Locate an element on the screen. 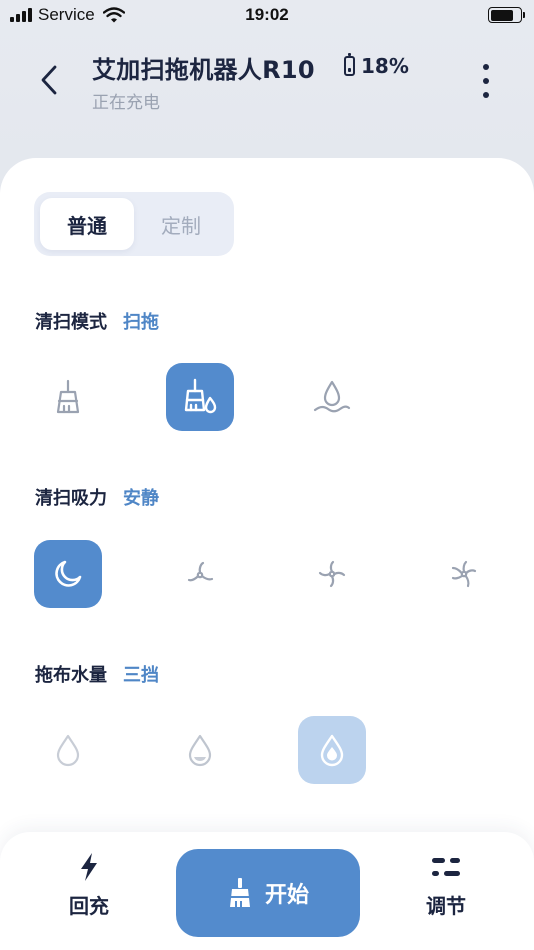 The width and height of the screenshot is (534, 950). battery-icon is located at coordinates (349, 64).